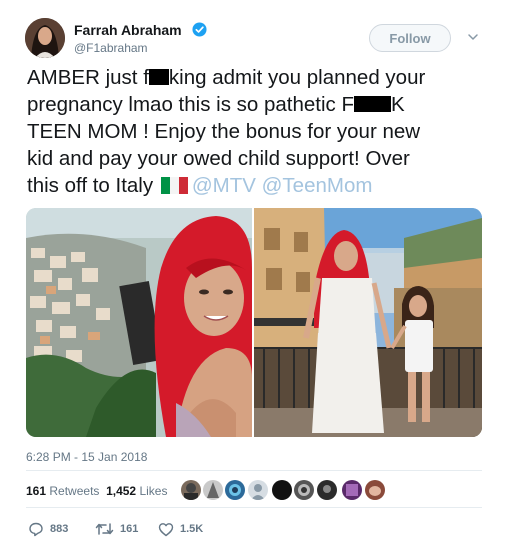 The image size is (509, 550). I want to click on tweet-line-2: pregnancy lmao this is so pathetic F K, so click(259, 104).